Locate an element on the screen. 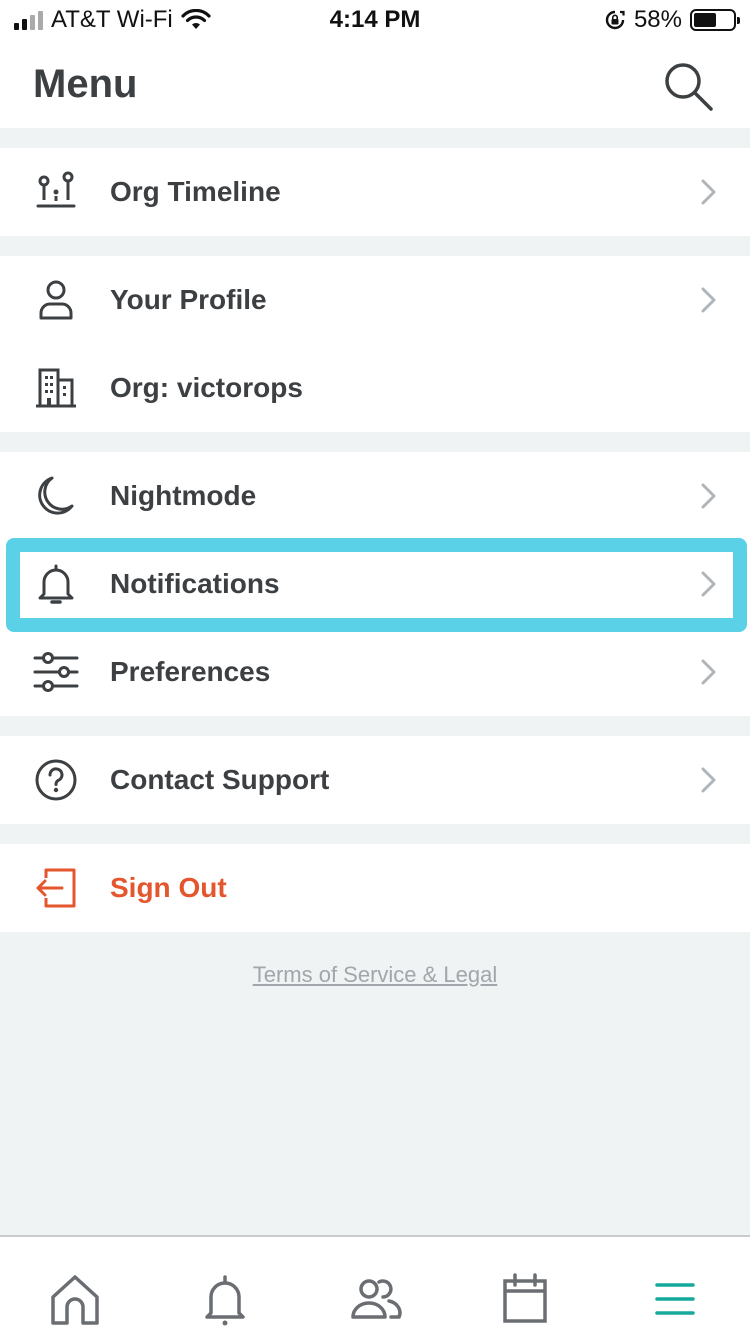  carrier-label: AT&T Wi-Fi is located at coordinates (112, 19).